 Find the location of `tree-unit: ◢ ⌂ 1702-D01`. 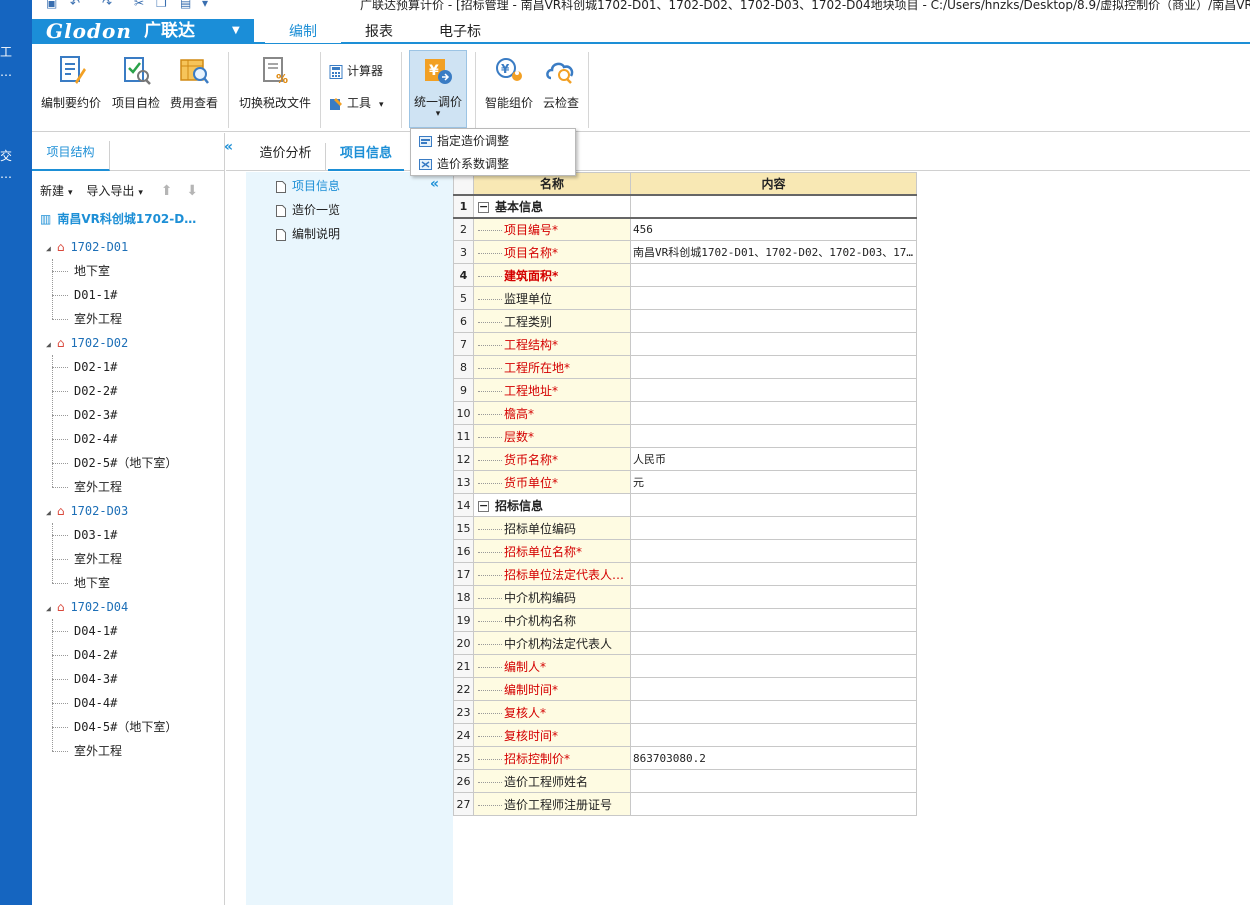

tree-unit: ◢ ⌂ 1702-D01 is located at coordinates (87, 247).